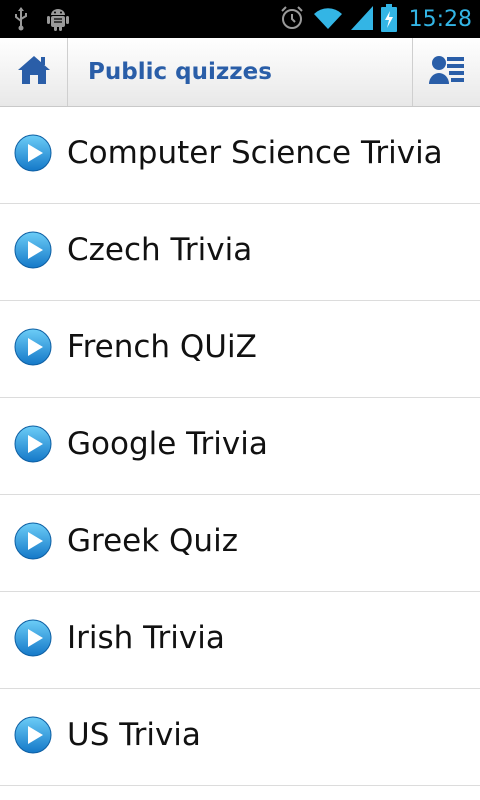 The image size is (480, 800). I want to click on list-item: French QUiZ, so click(240, 349).